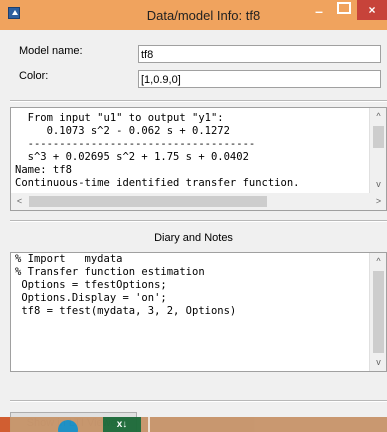 The image size is (387, 432). I want to click on minimize-button: –, so click(319, 12).